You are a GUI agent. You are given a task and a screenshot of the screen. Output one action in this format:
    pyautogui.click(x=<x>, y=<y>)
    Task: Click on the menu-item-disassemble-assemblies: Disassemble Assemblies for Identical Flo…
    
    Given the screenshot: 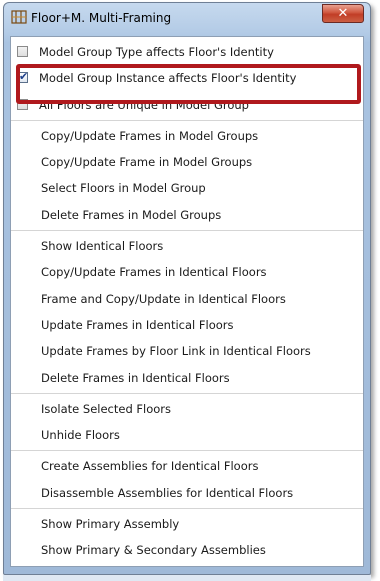 What is the action you would take?
    pyautogui.click(x=187, y=493)
    